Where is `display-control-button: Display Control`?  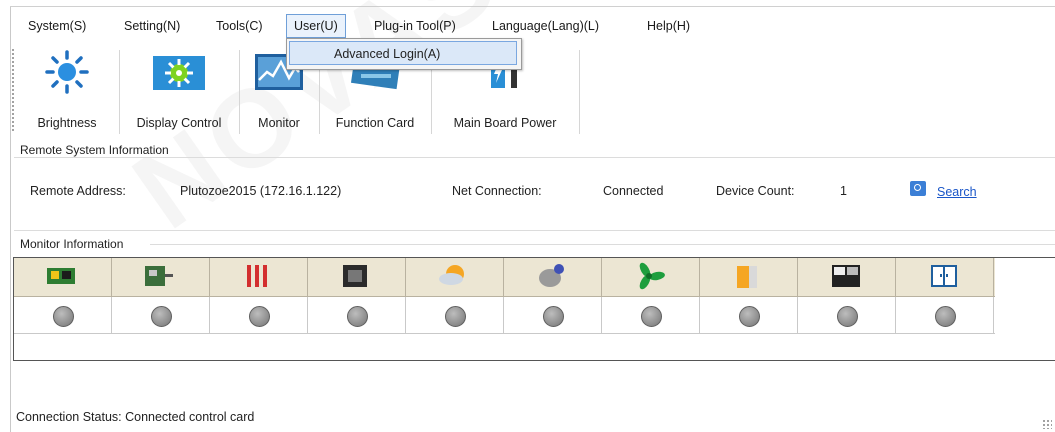
display-control-button: Display Control is located at coordinates (179, 90).